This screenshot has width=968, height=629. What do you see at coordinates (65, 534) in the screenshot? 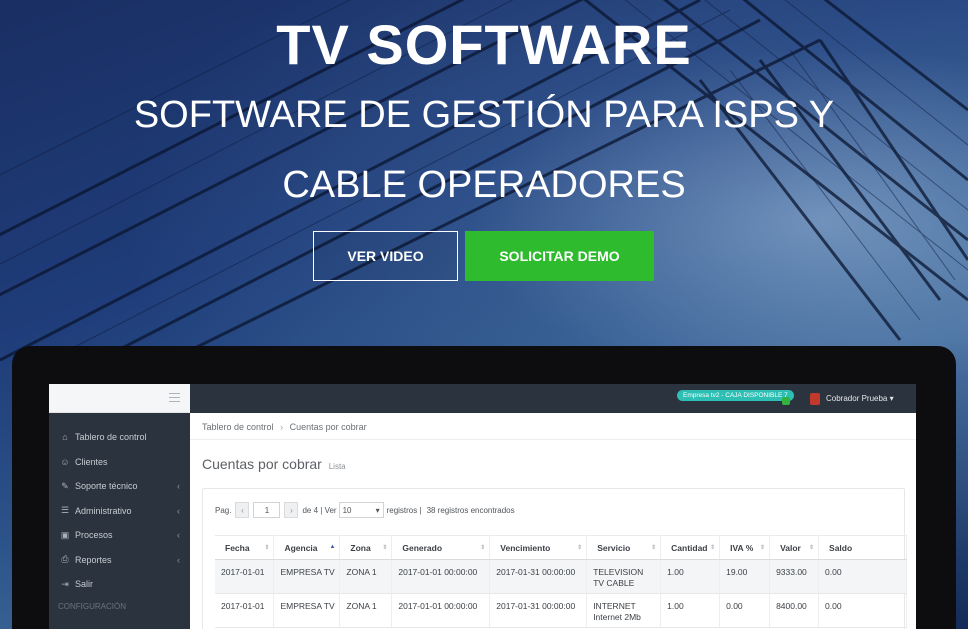
I see `save-icon: ▣` at bounding box center [65, 534].